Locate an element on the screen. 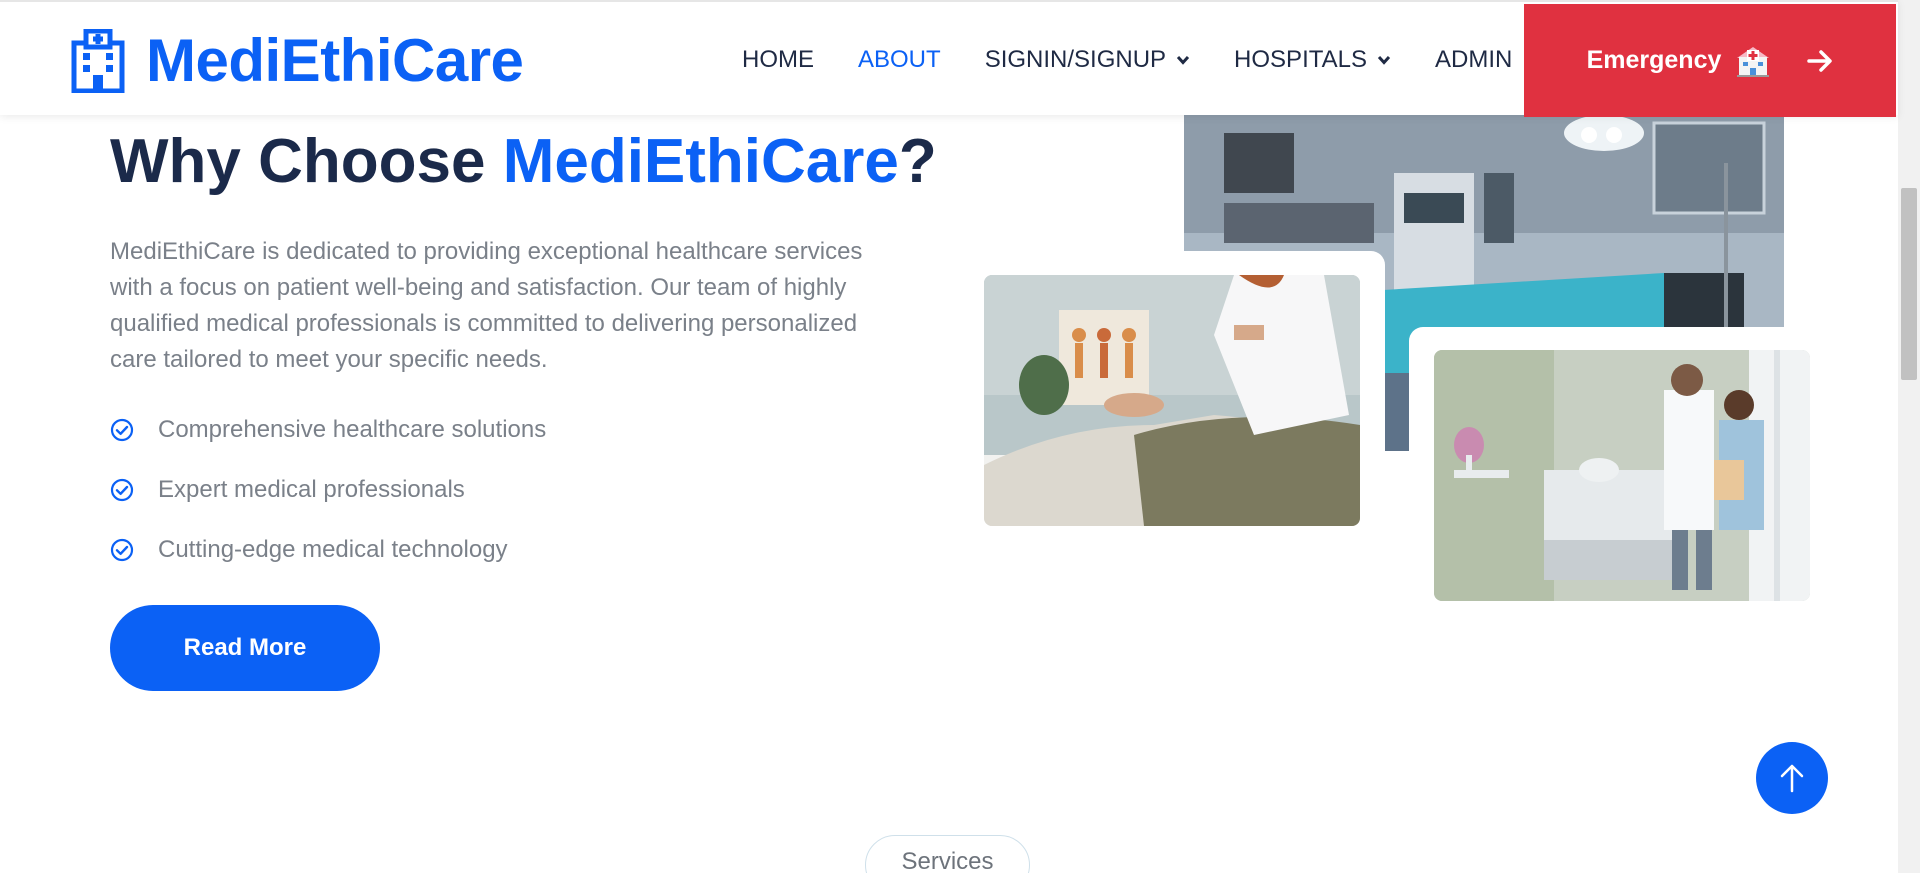  about-heading: Why Choose MediEthiCare? is located at coordinates (523, 161).